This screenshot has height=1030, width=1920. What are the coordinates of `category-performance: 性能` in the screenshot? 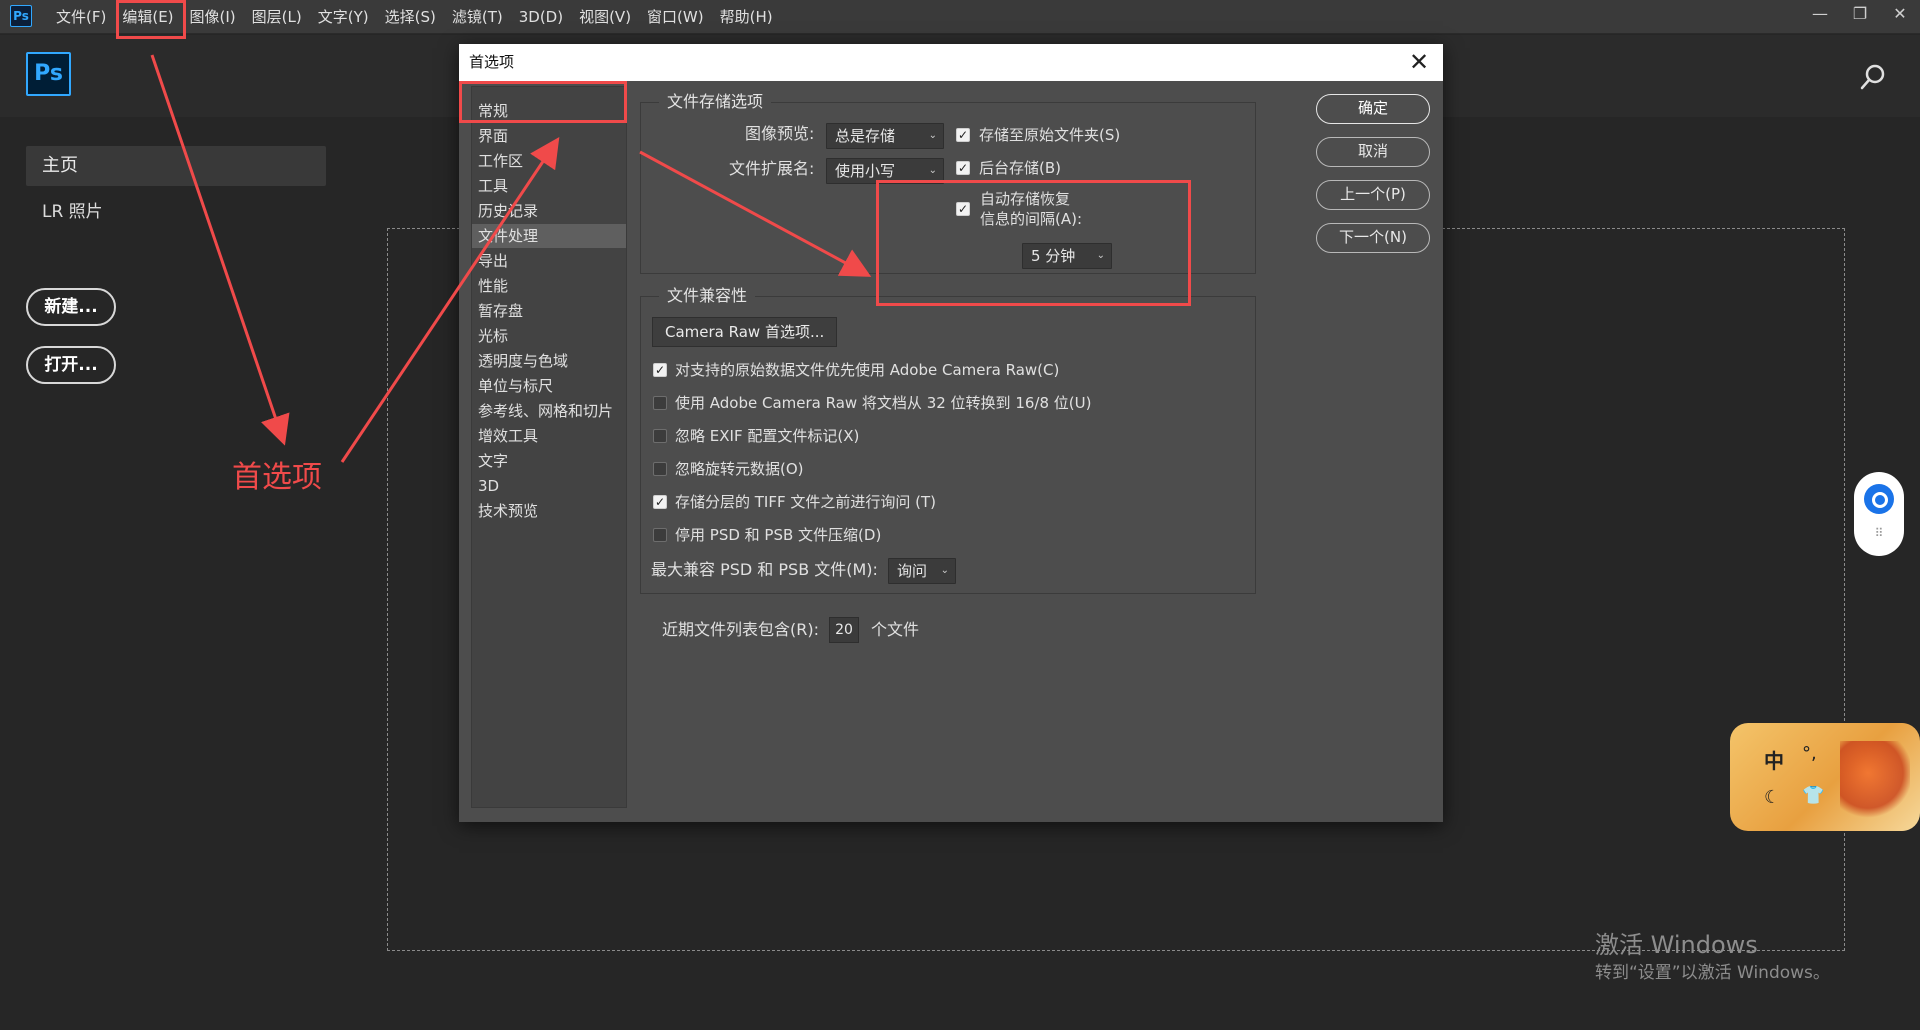 It's located at (549, 286).